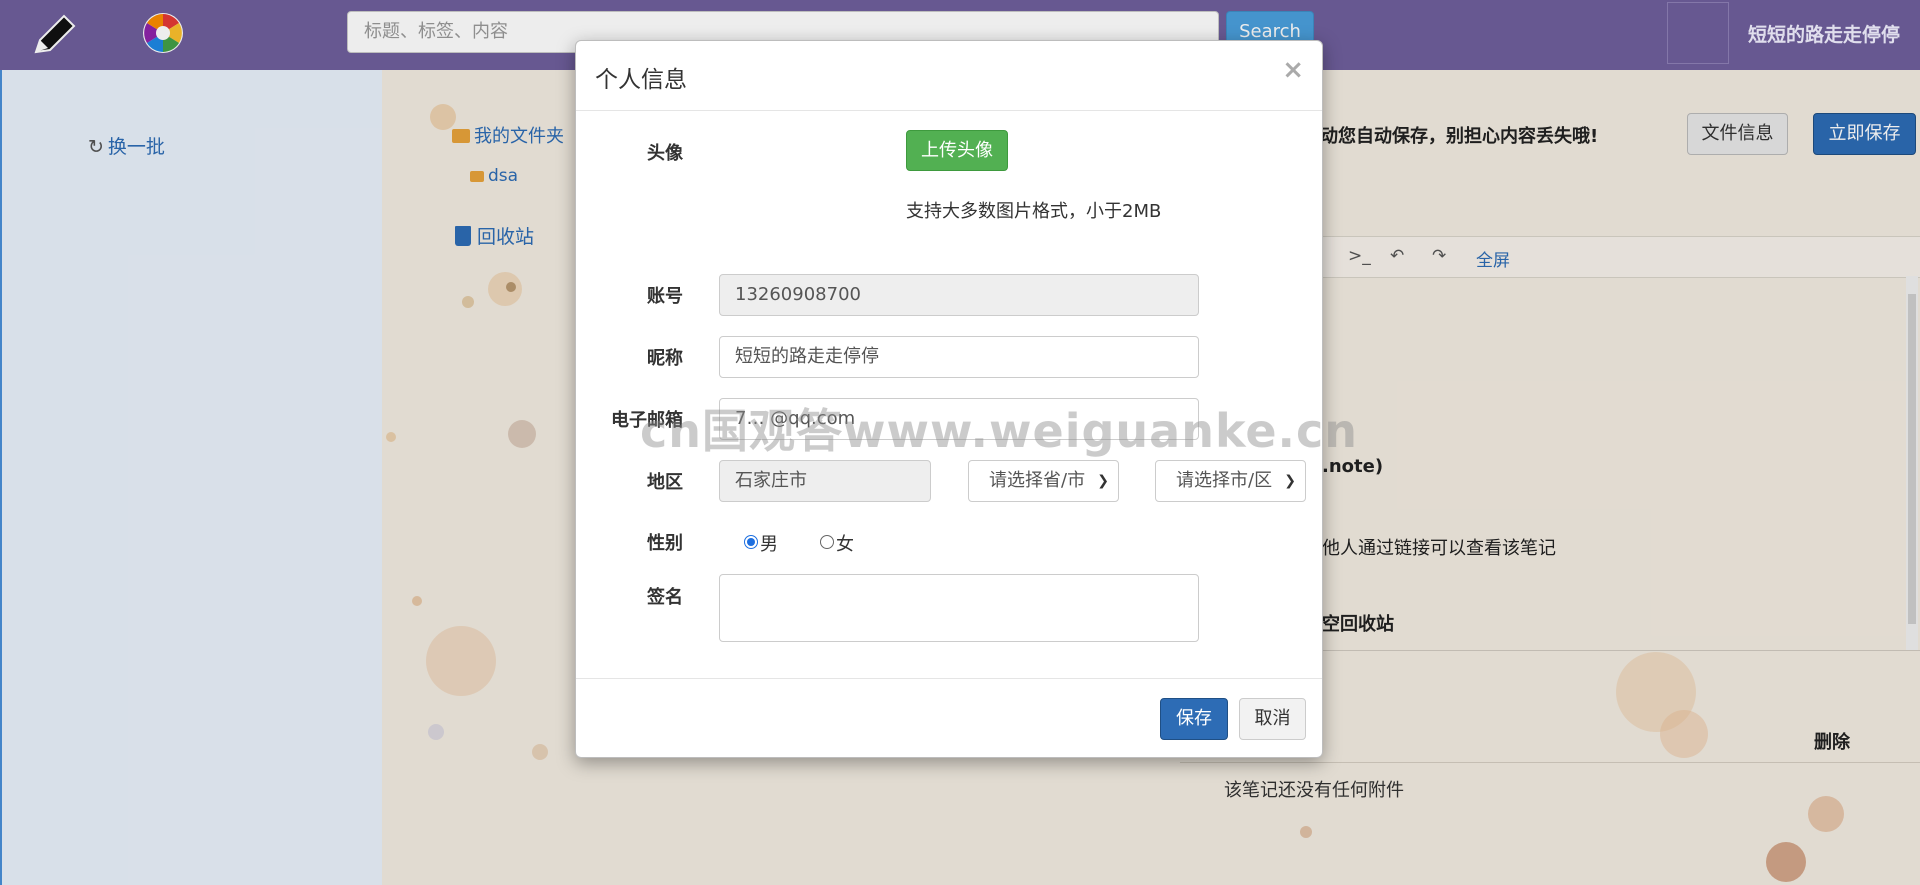 The image size is (1920, 885). Describe the element at coordinates (1293, 70) in the screenshot. I see `close-icon: ×` at that location.